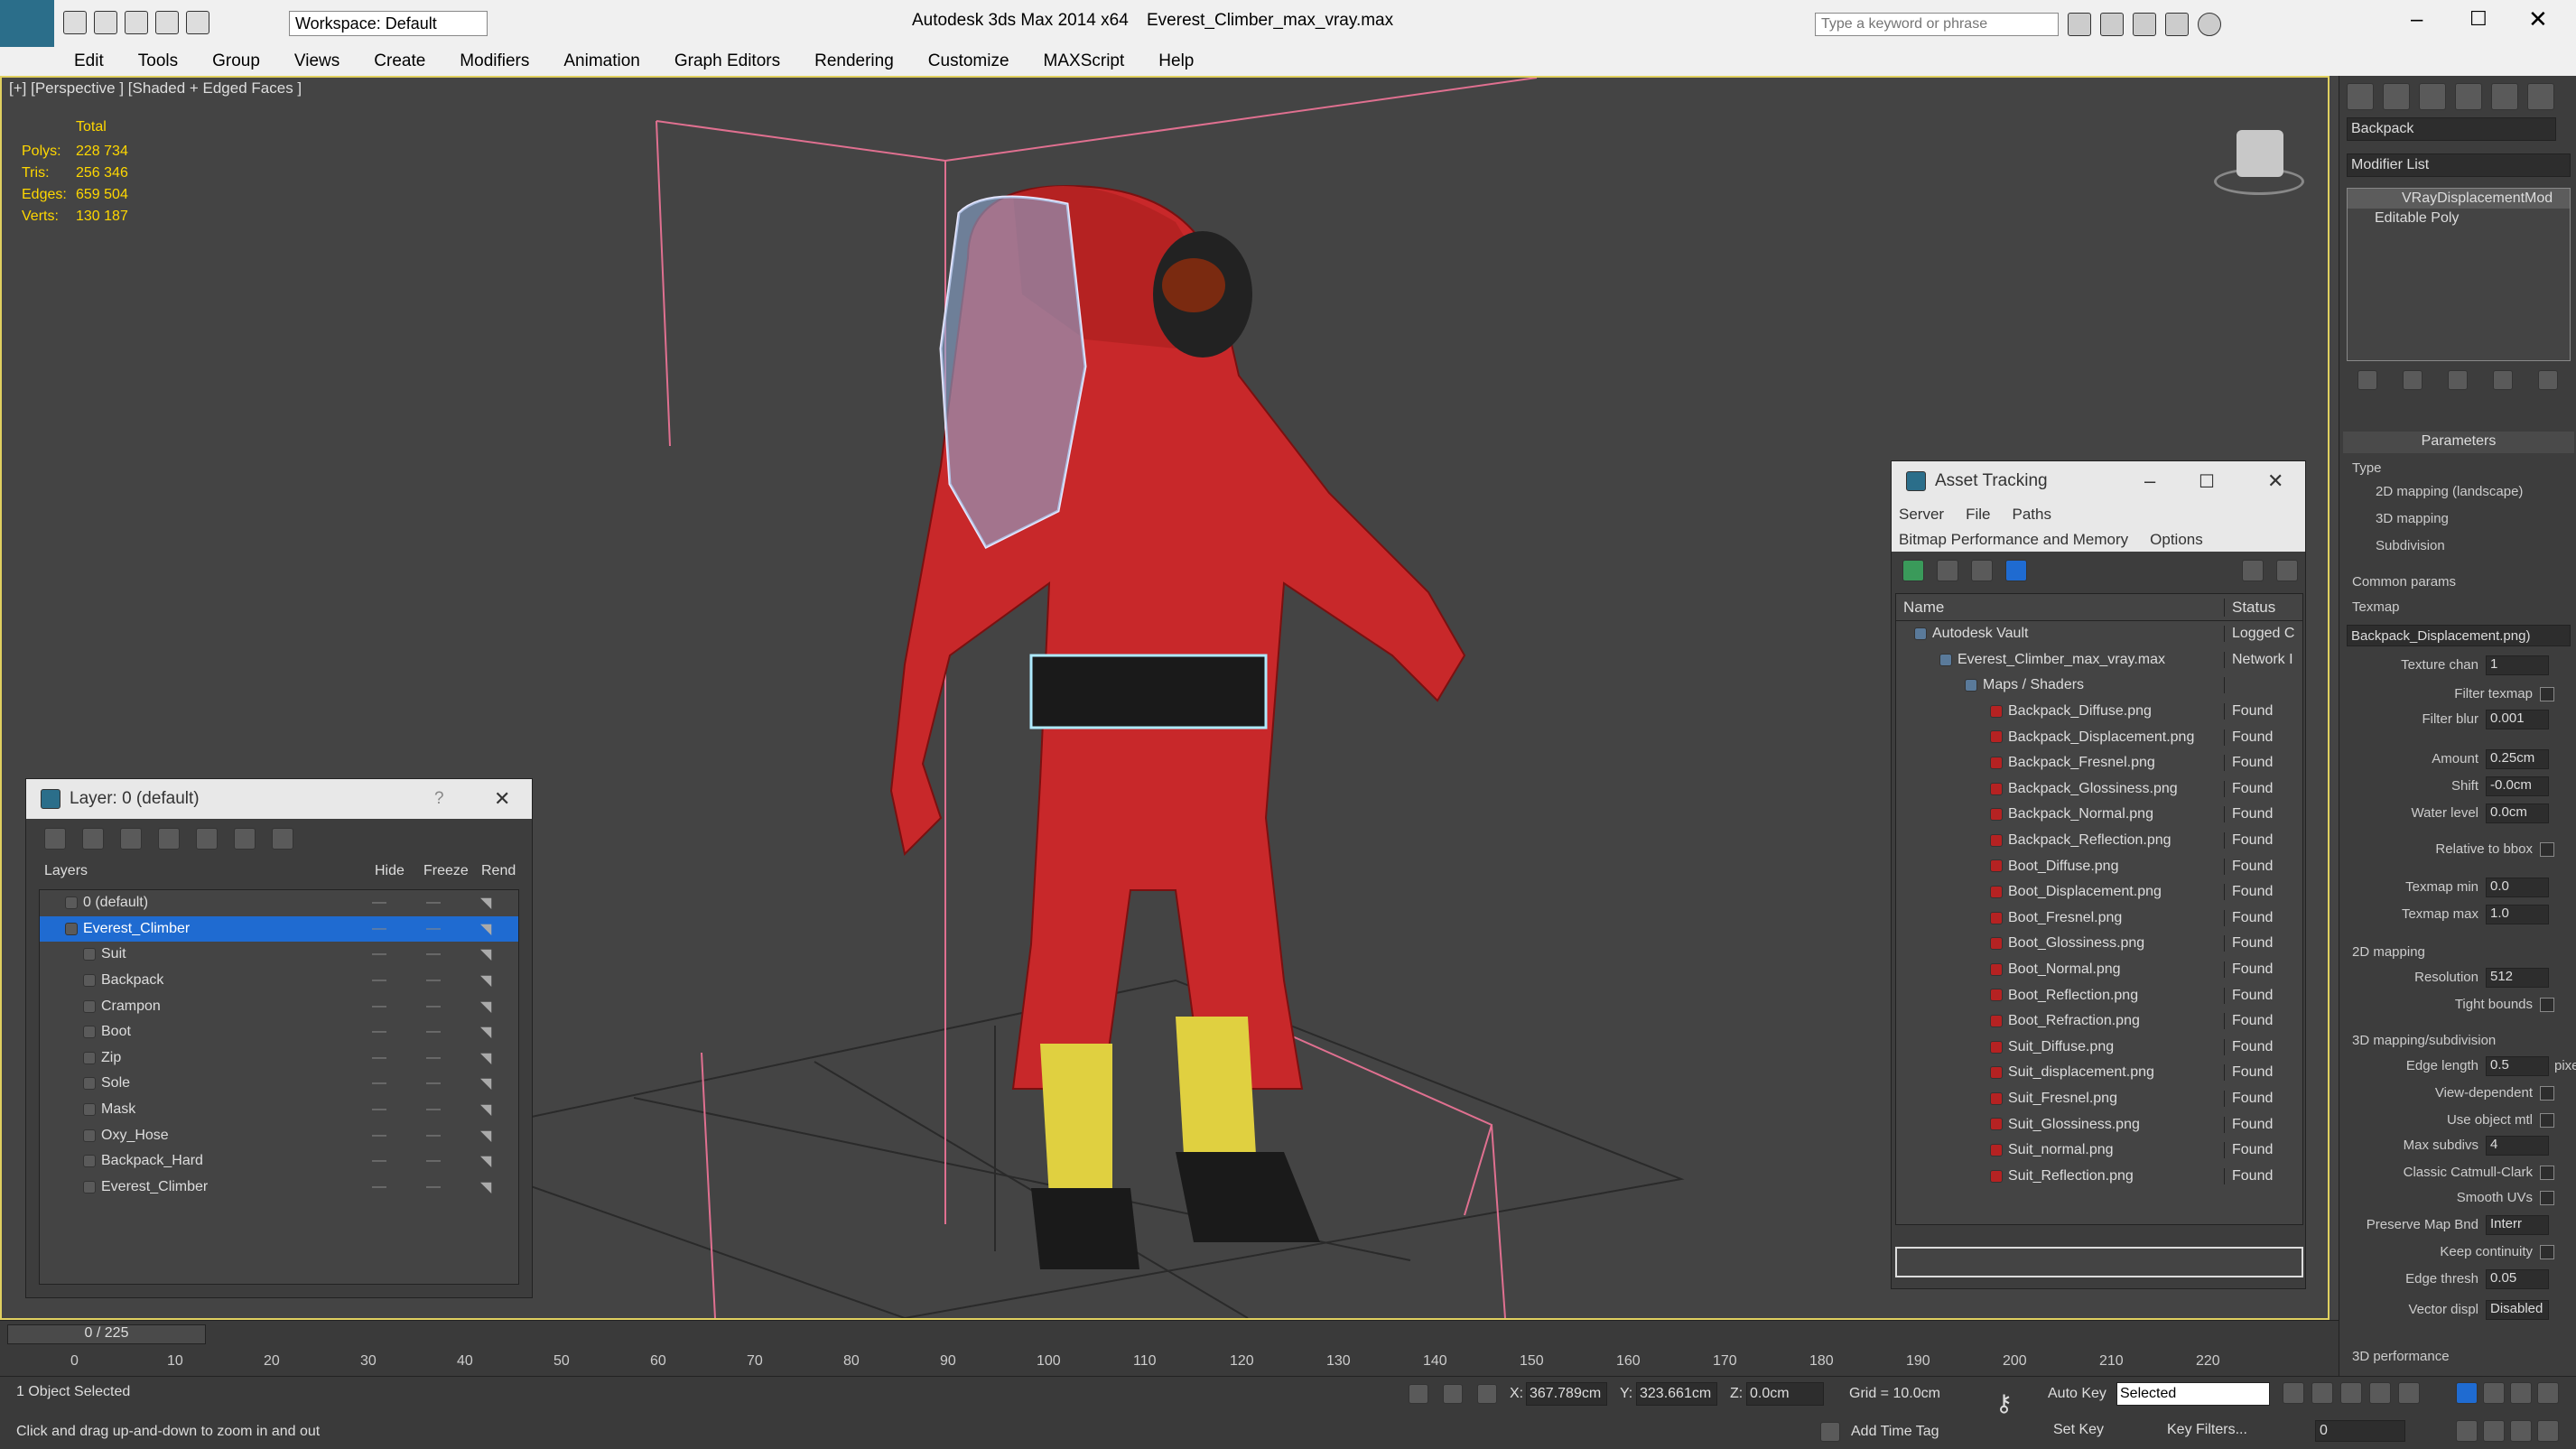  What do you see at coordinates (2503, 380) in the screenshot?
I see `remove-modifier-icon` at bounding box center [2503, 380].